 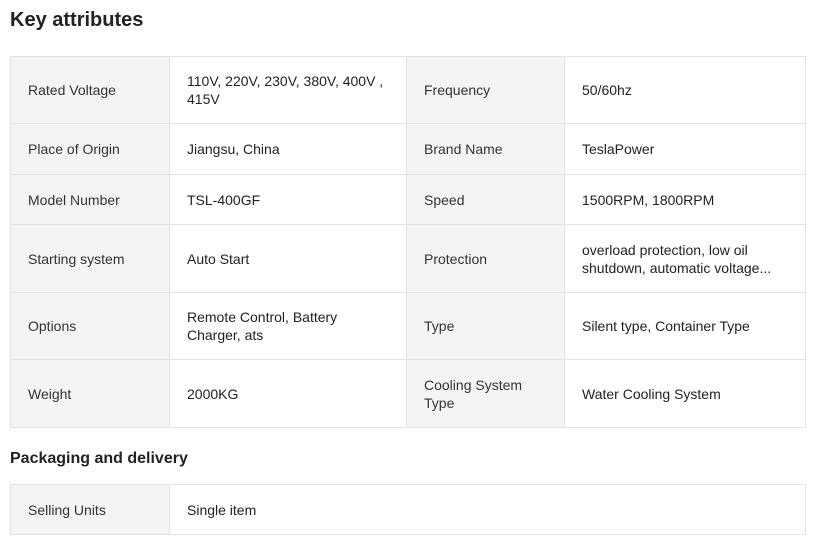 What do you see at coordinates (485, 199) in the screenshot?
I see `attribute-label: Speed` at bounding box center [485, 199].